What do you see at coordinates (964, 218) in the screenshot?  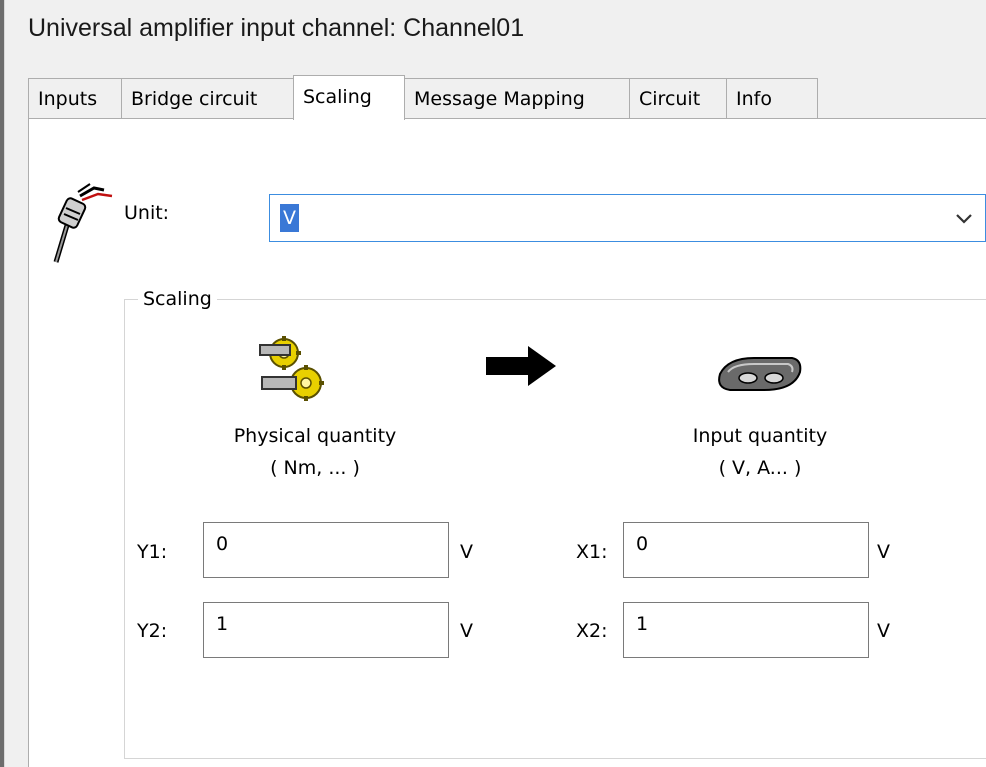 I see `chevron-down-icon` at bounding box center [964, 218].